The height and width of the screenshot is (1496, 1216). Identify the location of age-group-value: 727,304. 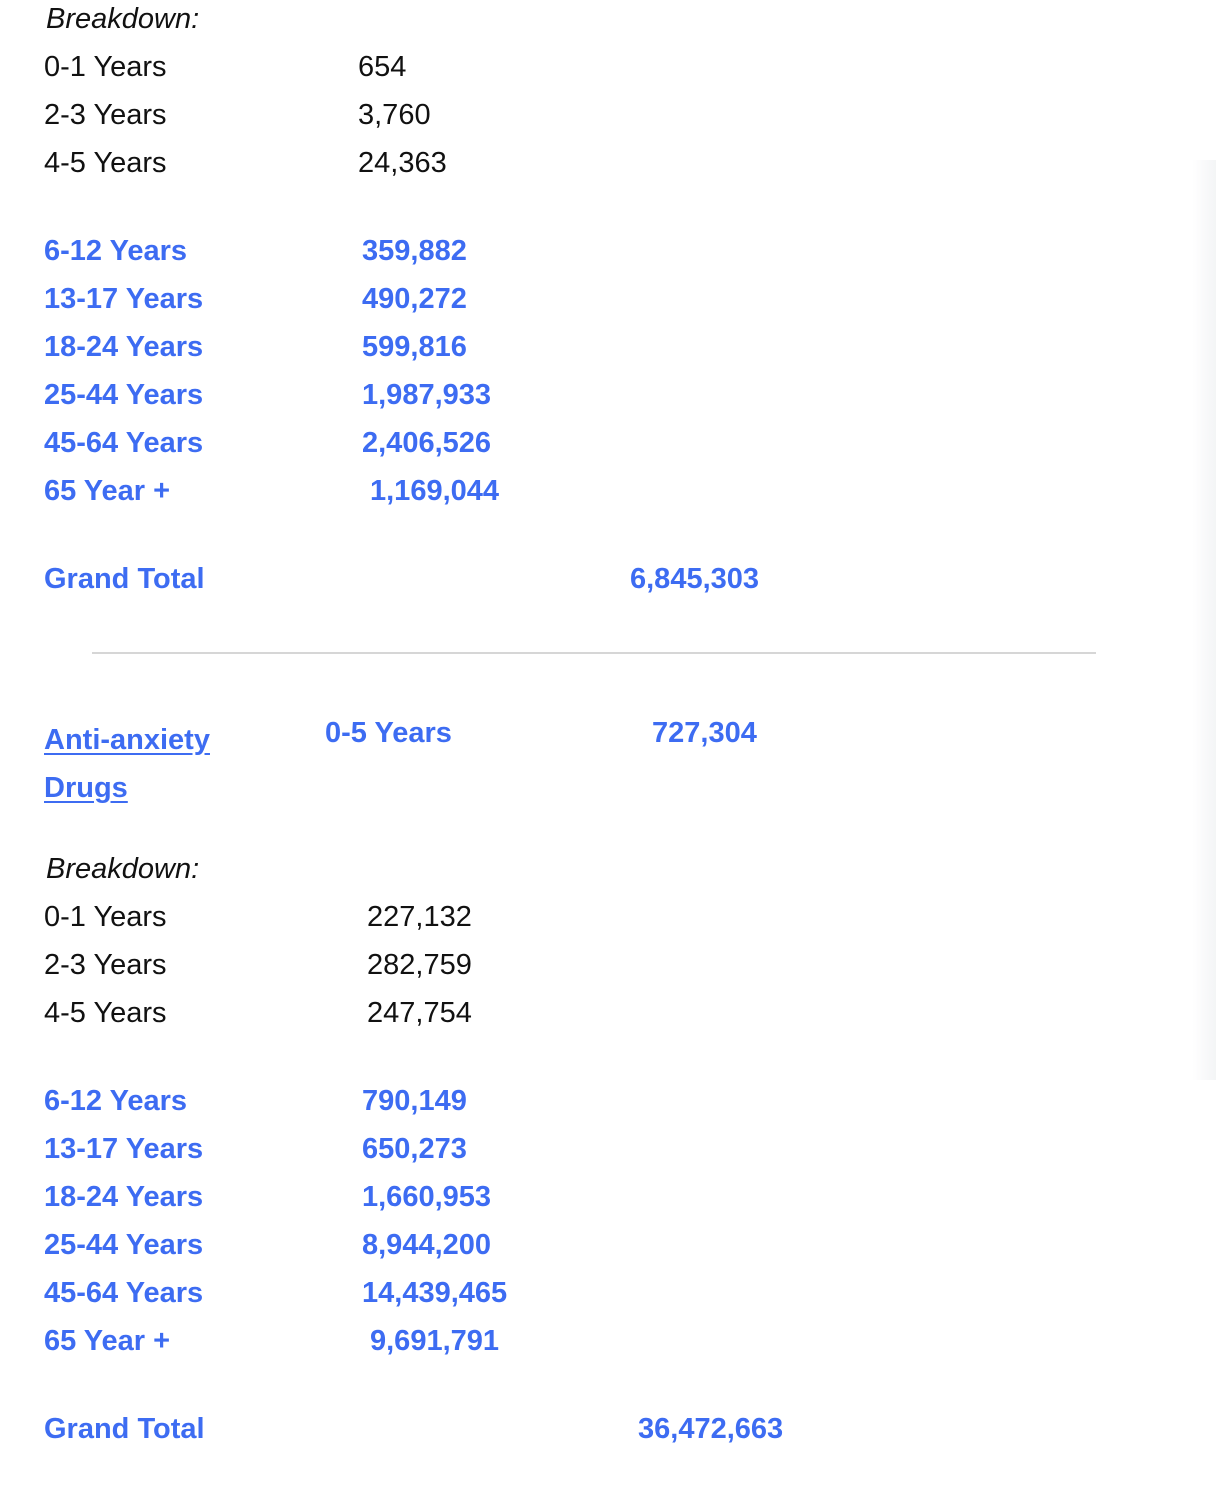
(704, 733).